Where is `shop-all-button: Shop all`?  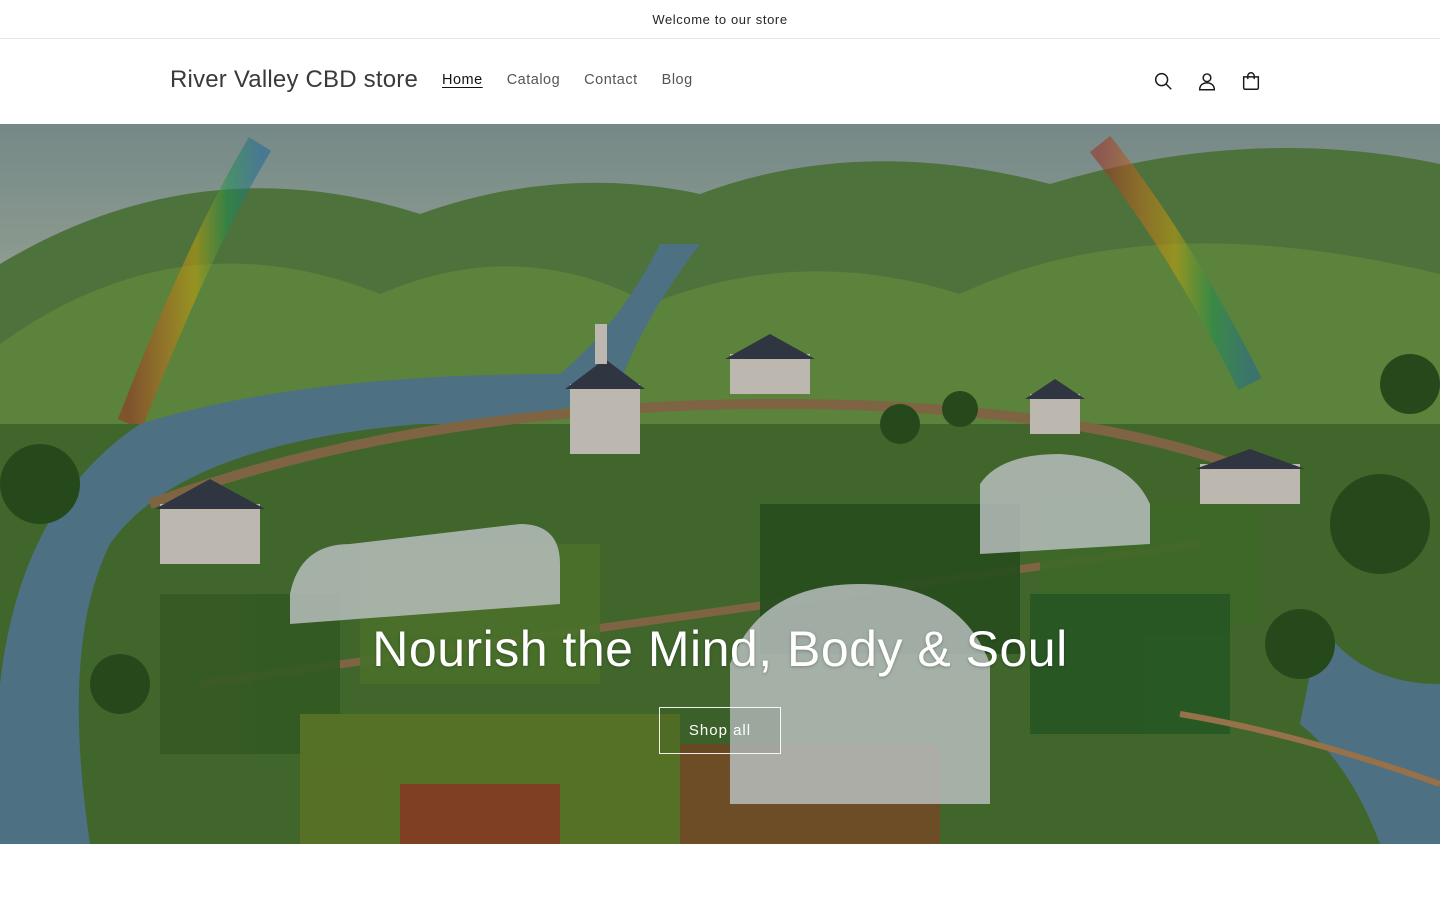 shop-all-button: Shop all is located at coordinates (720, 730).